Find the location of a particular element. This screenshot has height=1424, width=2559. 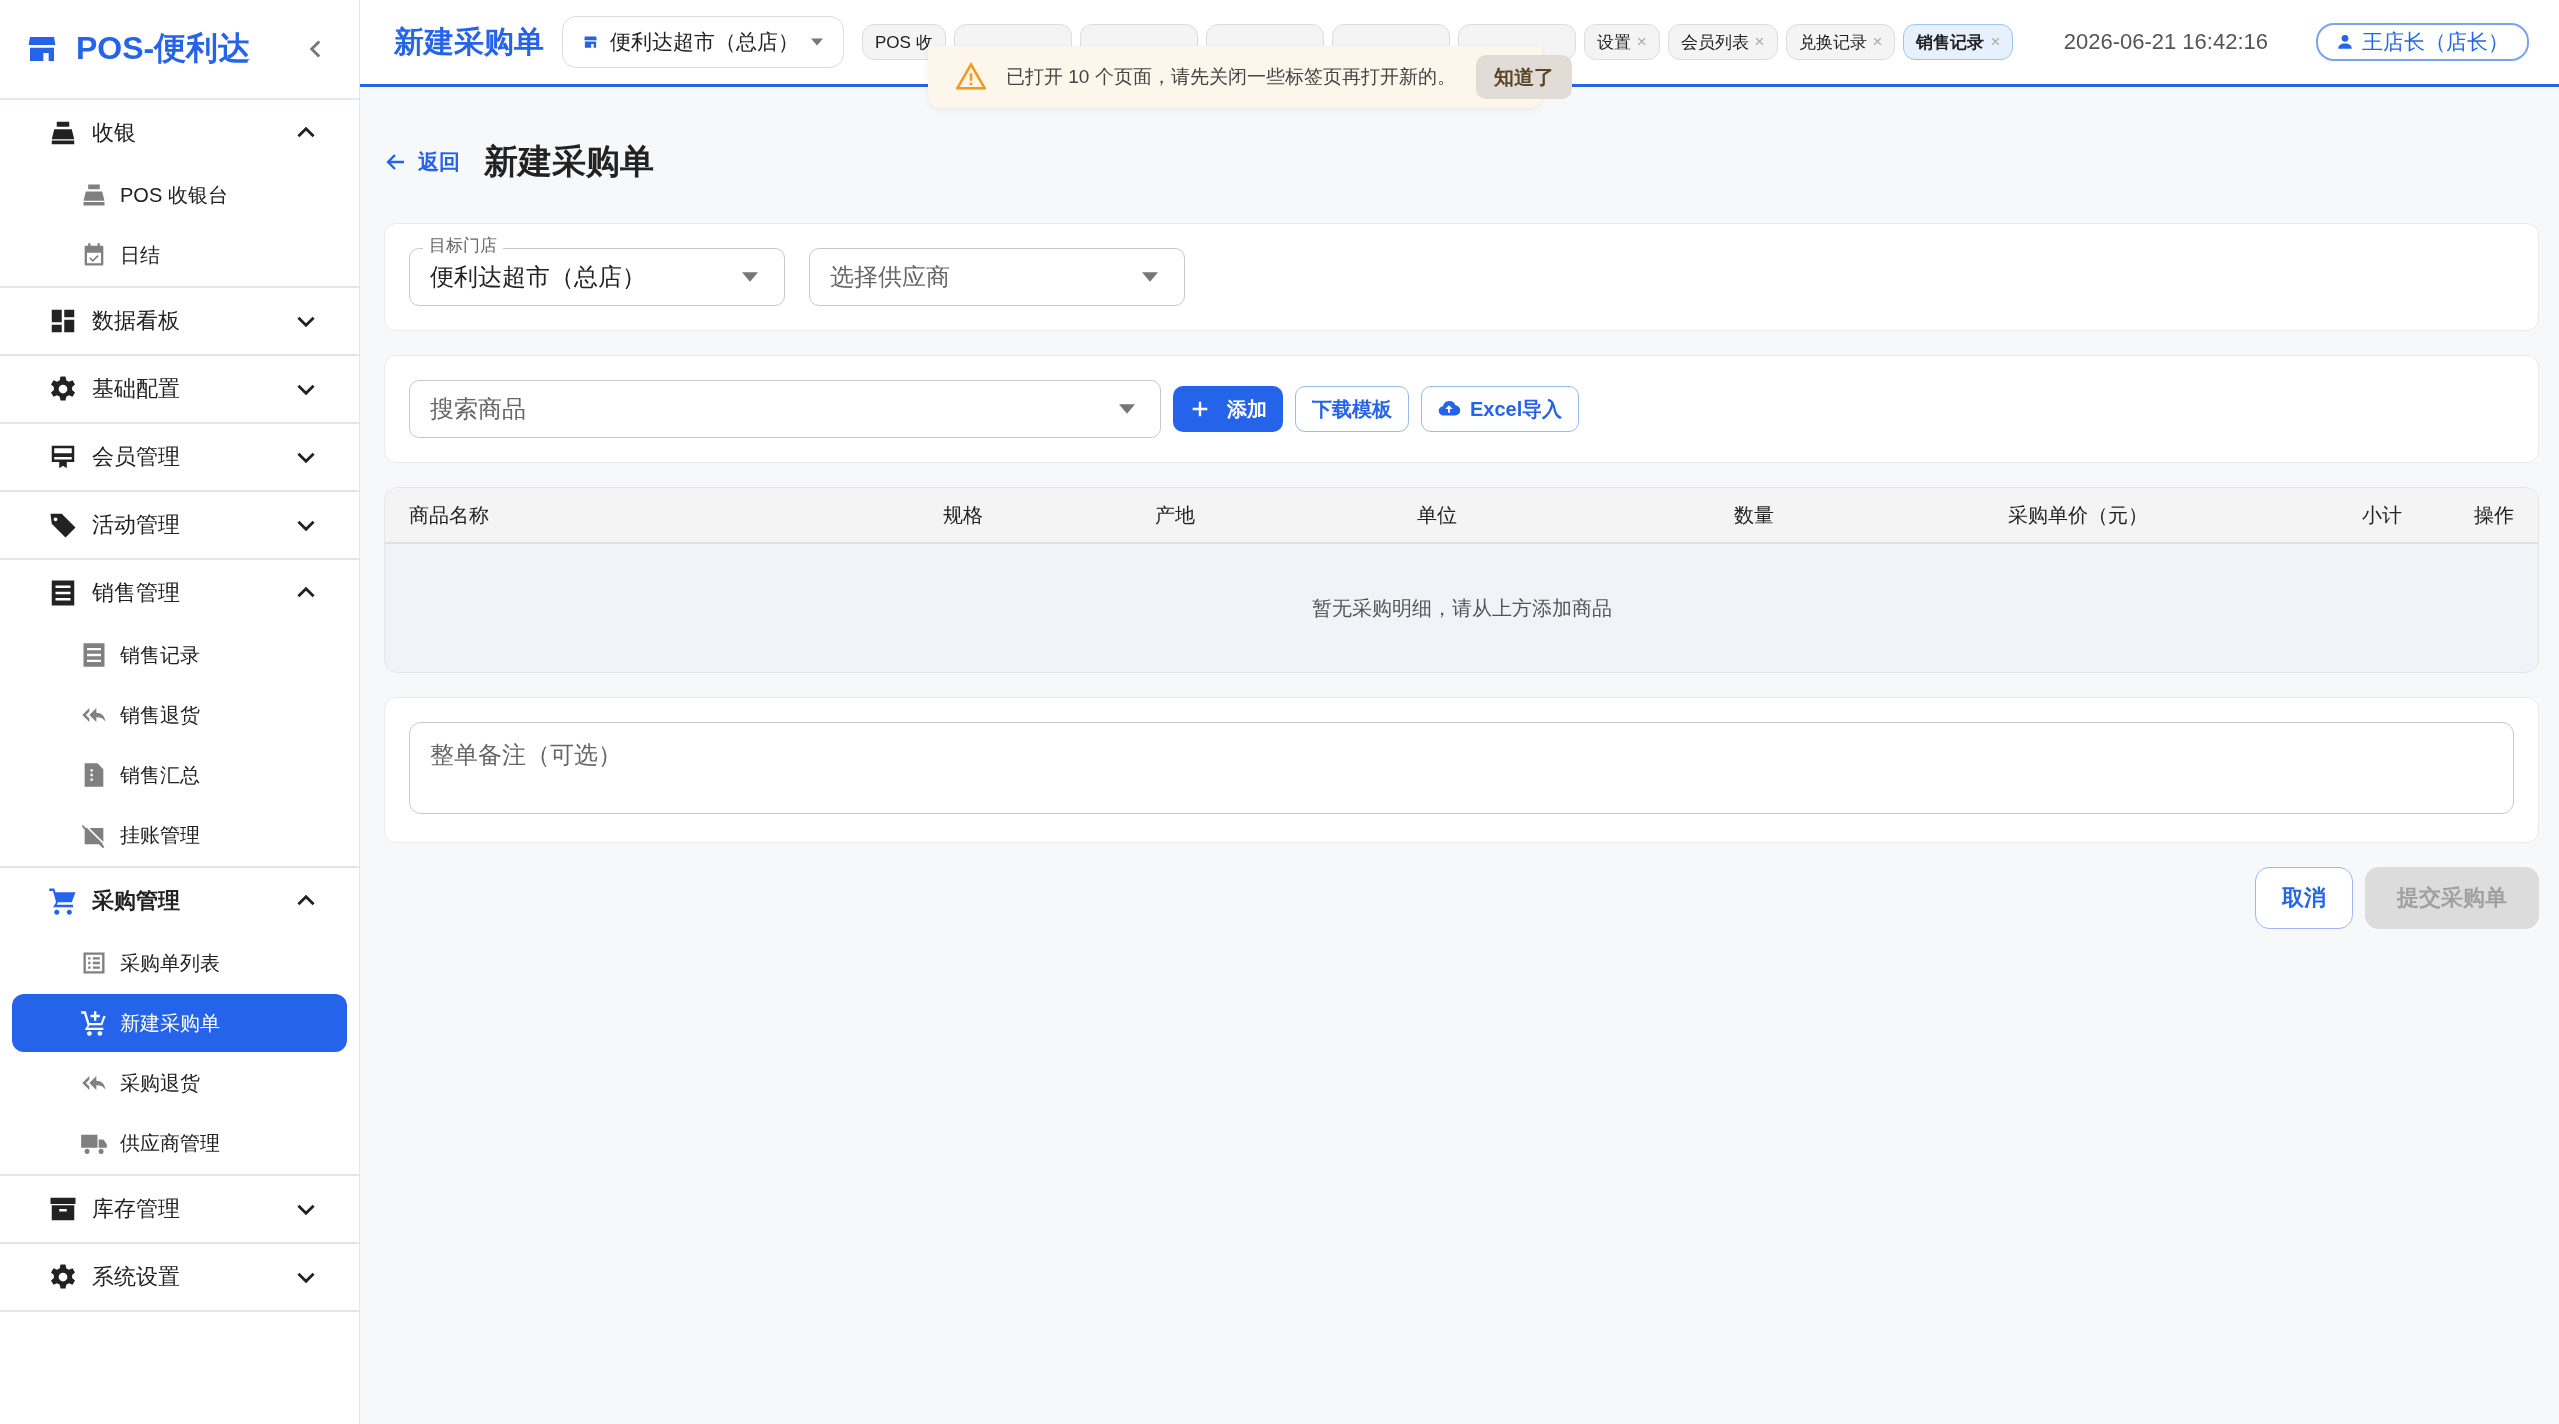

field-label: 目标门店 is located at coordinates (463, 246).